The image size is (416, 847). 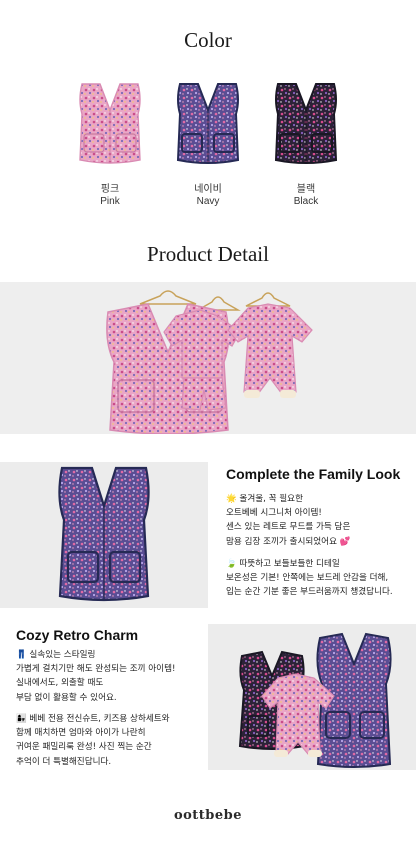 What do you see at coordinates (81, 733) in the screenshot?
I see `retro-charm-line: 함께 매치하면 엄마와 아이가 나란히` at bounding box center [81, 733].